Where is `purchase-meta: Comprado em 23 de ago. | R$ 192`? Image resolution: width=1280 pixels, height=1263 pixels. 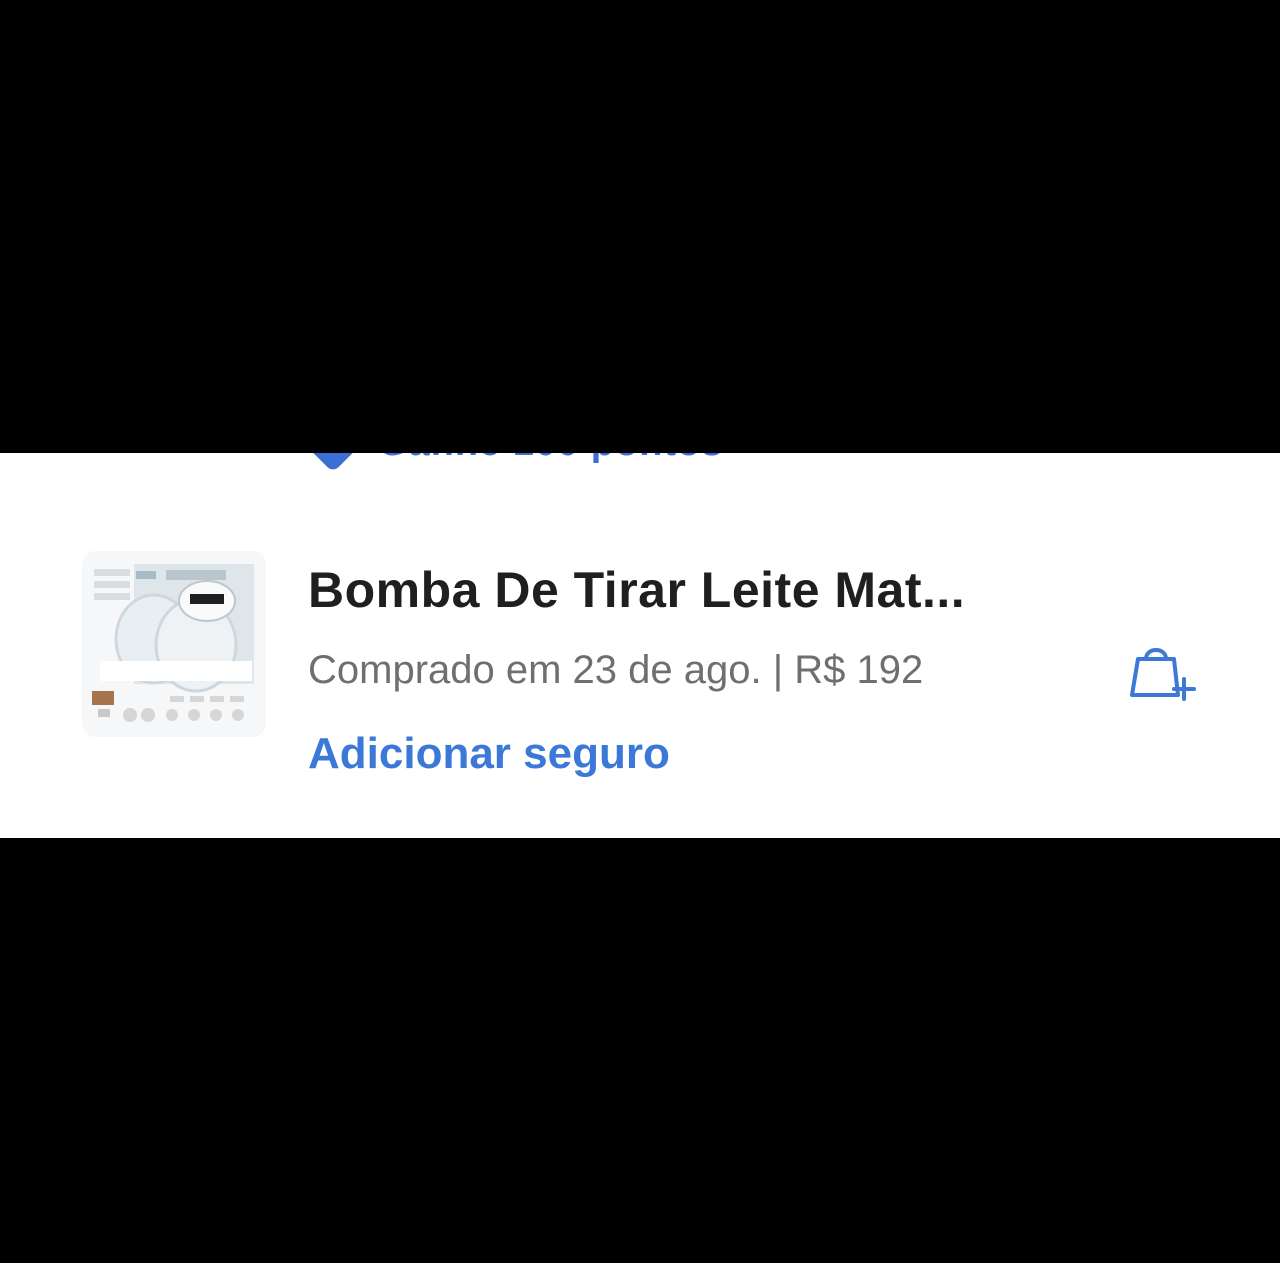 purchase-meta: Comprado em 23 de ago. | R$ 192 is located at coordinates (616, 670).